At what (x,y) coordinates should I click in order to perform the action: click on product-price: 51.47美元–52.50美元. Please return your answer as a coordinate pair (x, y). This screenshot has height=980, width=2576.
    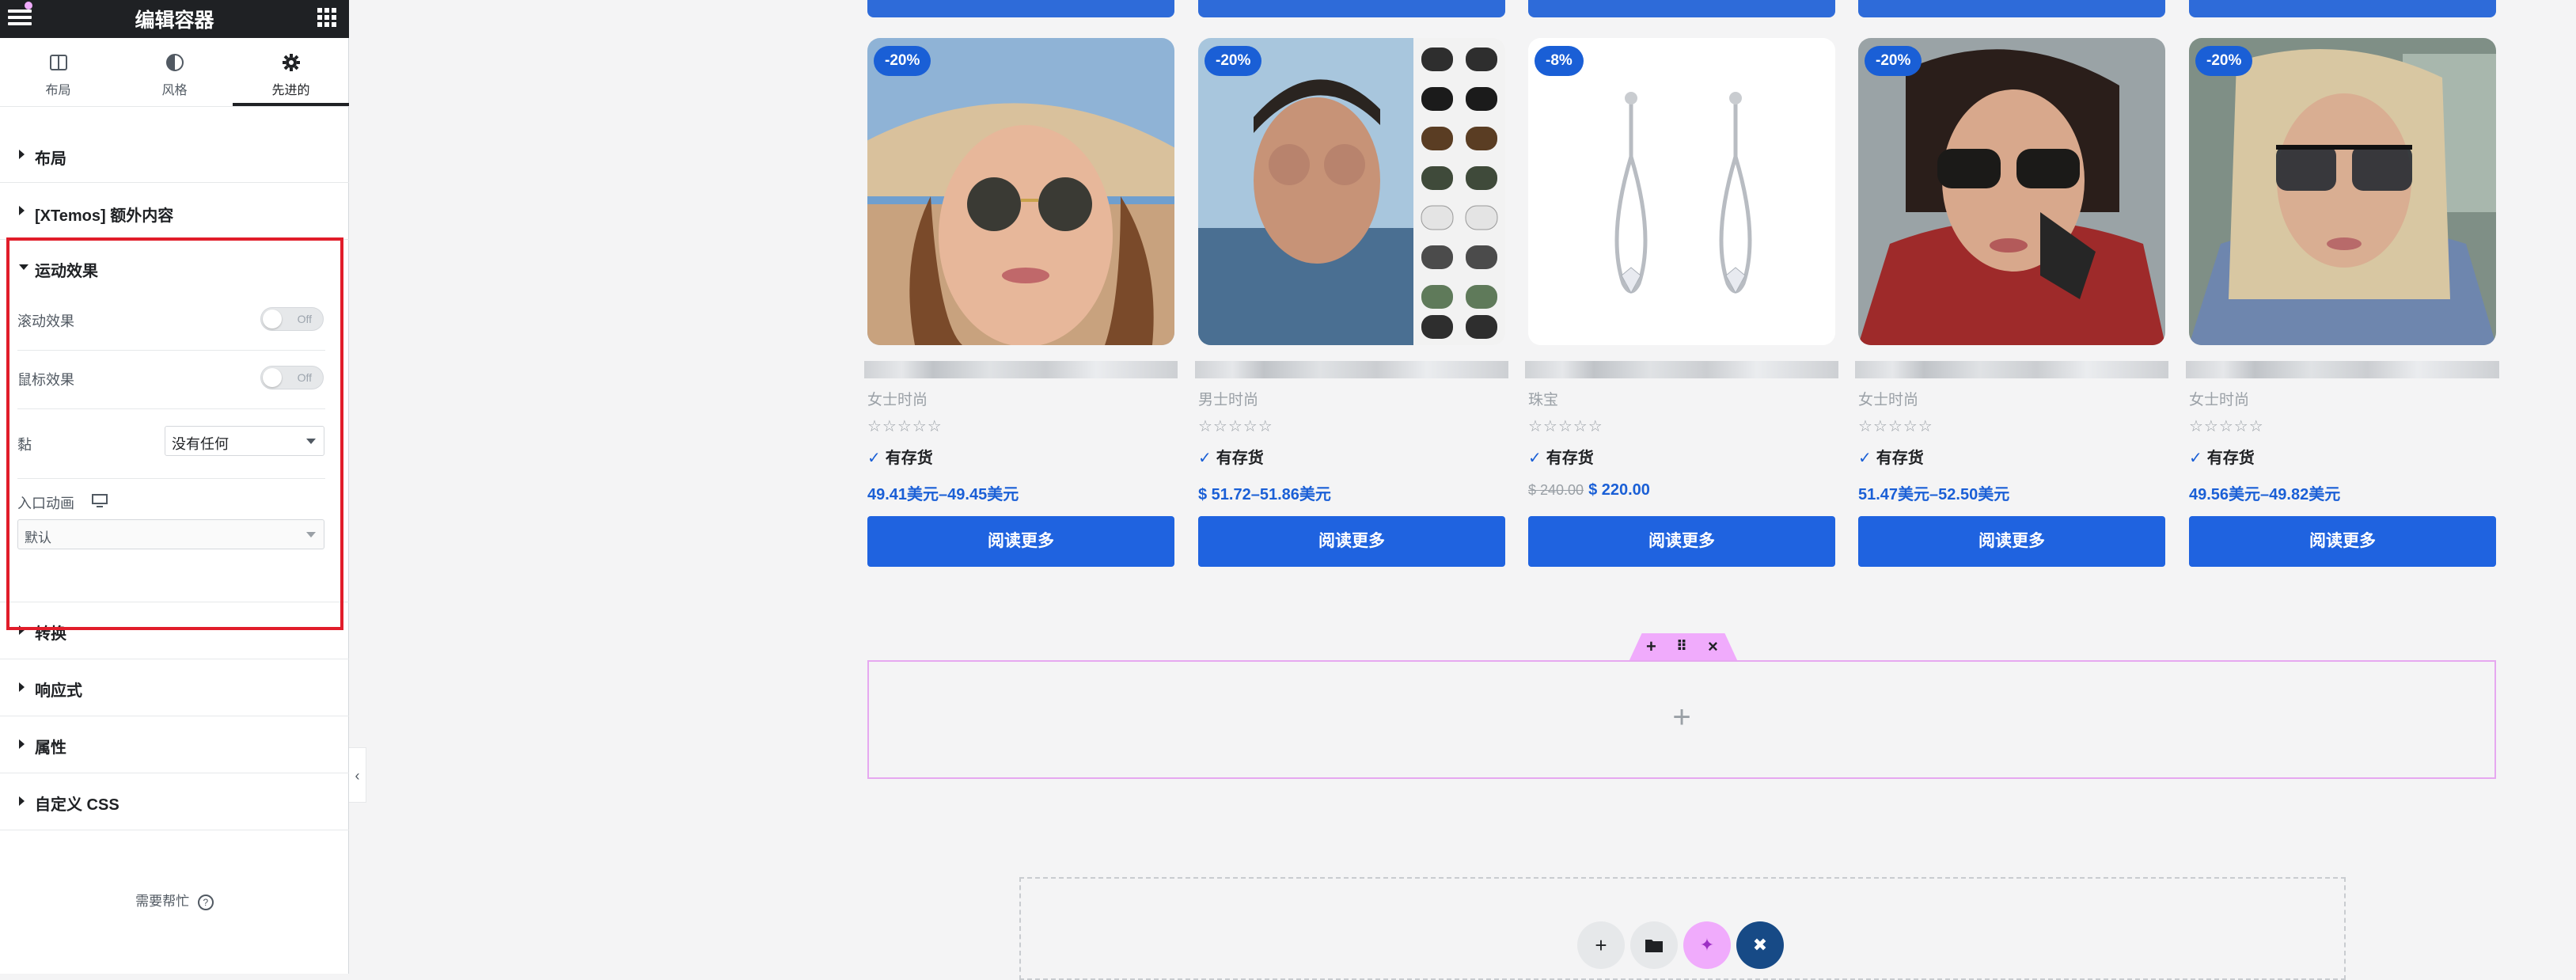
    Looking at the image, I should click on (1933, 492).